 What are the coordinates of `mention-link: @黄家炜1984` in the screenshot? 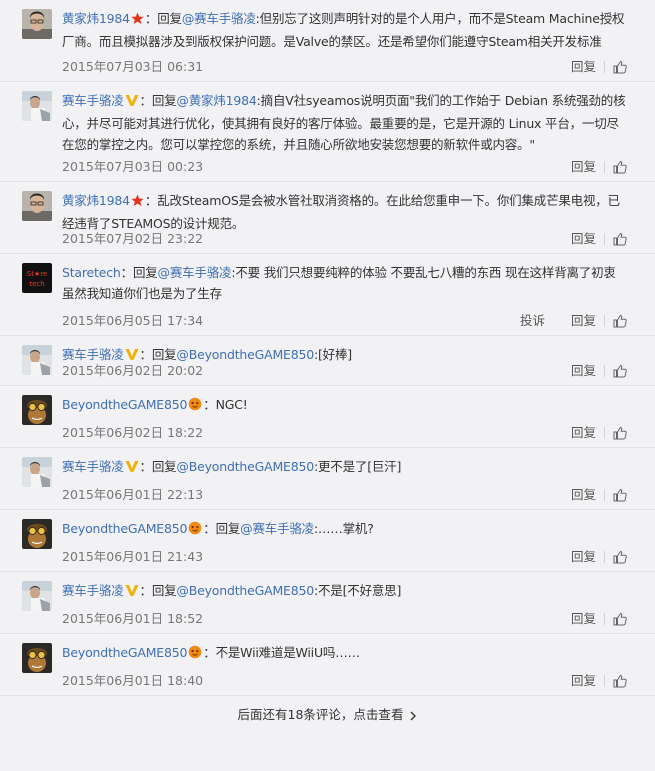 It's located at (216, 100).